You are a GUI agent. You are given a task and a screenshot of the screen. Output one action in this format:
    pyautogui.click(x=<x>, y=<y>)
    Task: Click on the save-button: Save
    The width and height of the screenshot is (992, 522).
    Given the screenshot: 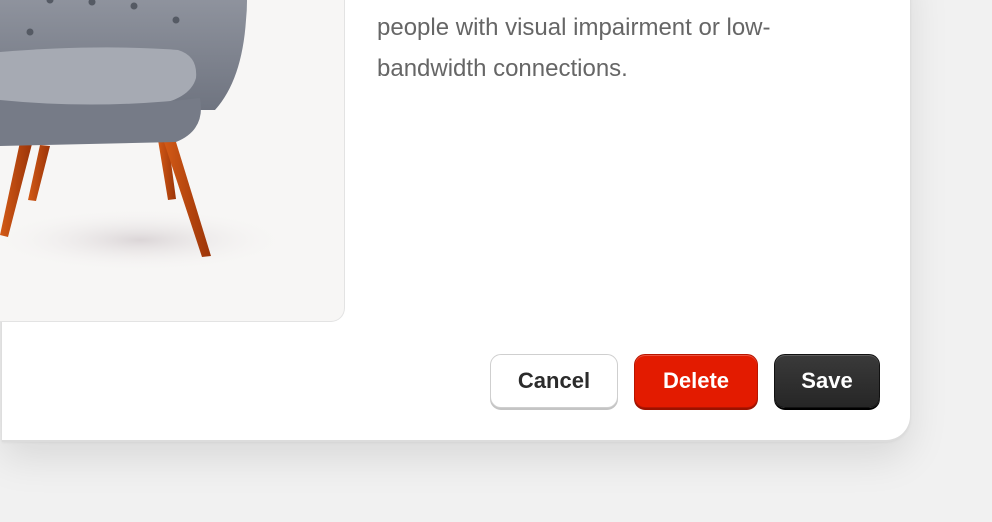 What is the action you would take?
    pyautogui.click(x=827, y=381)
    